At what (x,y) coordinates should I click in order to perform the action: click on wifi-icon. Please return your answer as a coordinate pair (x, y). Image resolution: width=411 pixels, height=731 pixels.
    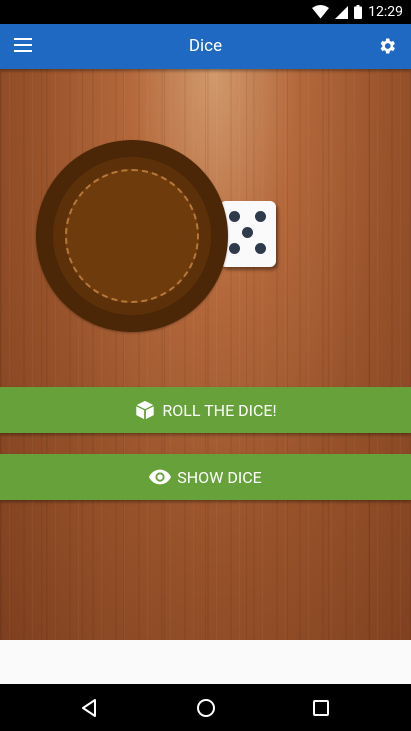
    Looking at the image, I should click on (321, 12).